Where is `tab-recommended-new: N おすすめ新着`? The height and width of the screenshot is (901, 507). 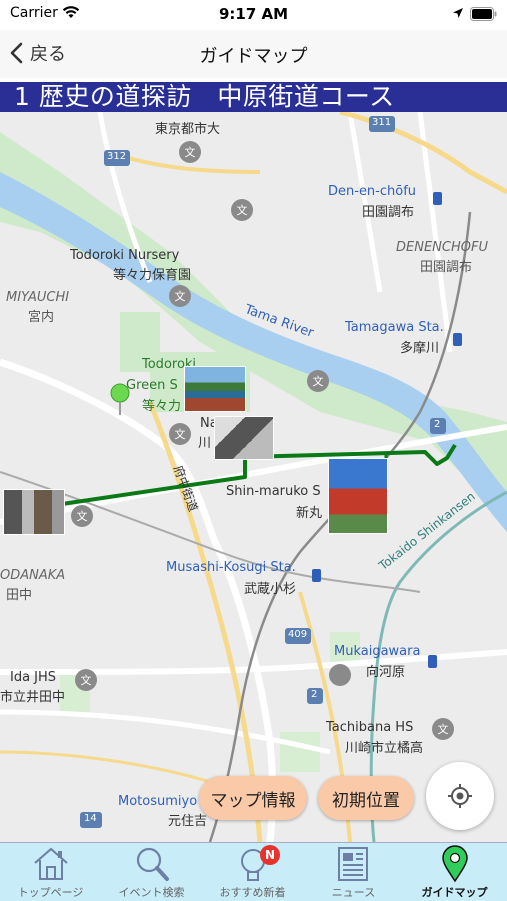 tab-recommended-new: N おすすめ新着 is located at coordinates (252, 872).